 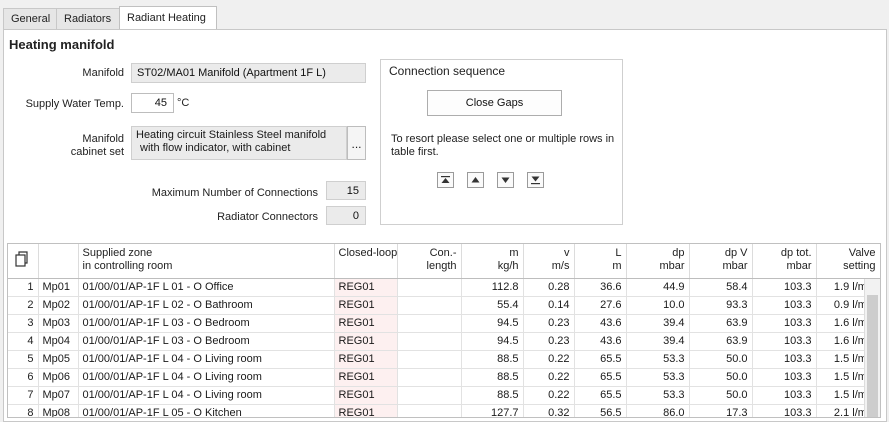 I want to click on table-cell-mass-flow: 112.8, so click(x=492, y=287).